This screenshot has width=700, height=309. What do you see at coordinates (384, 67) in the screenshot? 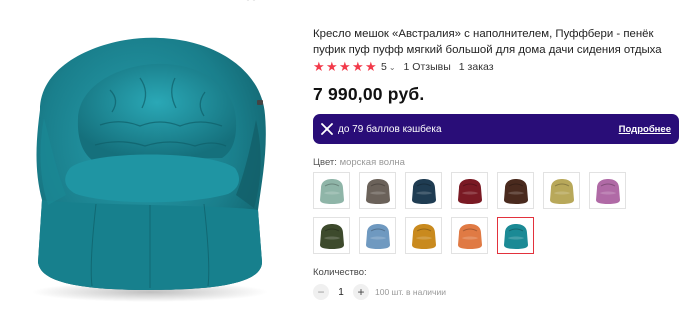
I see `rating-value: 5` at bounding box center [384, 67].